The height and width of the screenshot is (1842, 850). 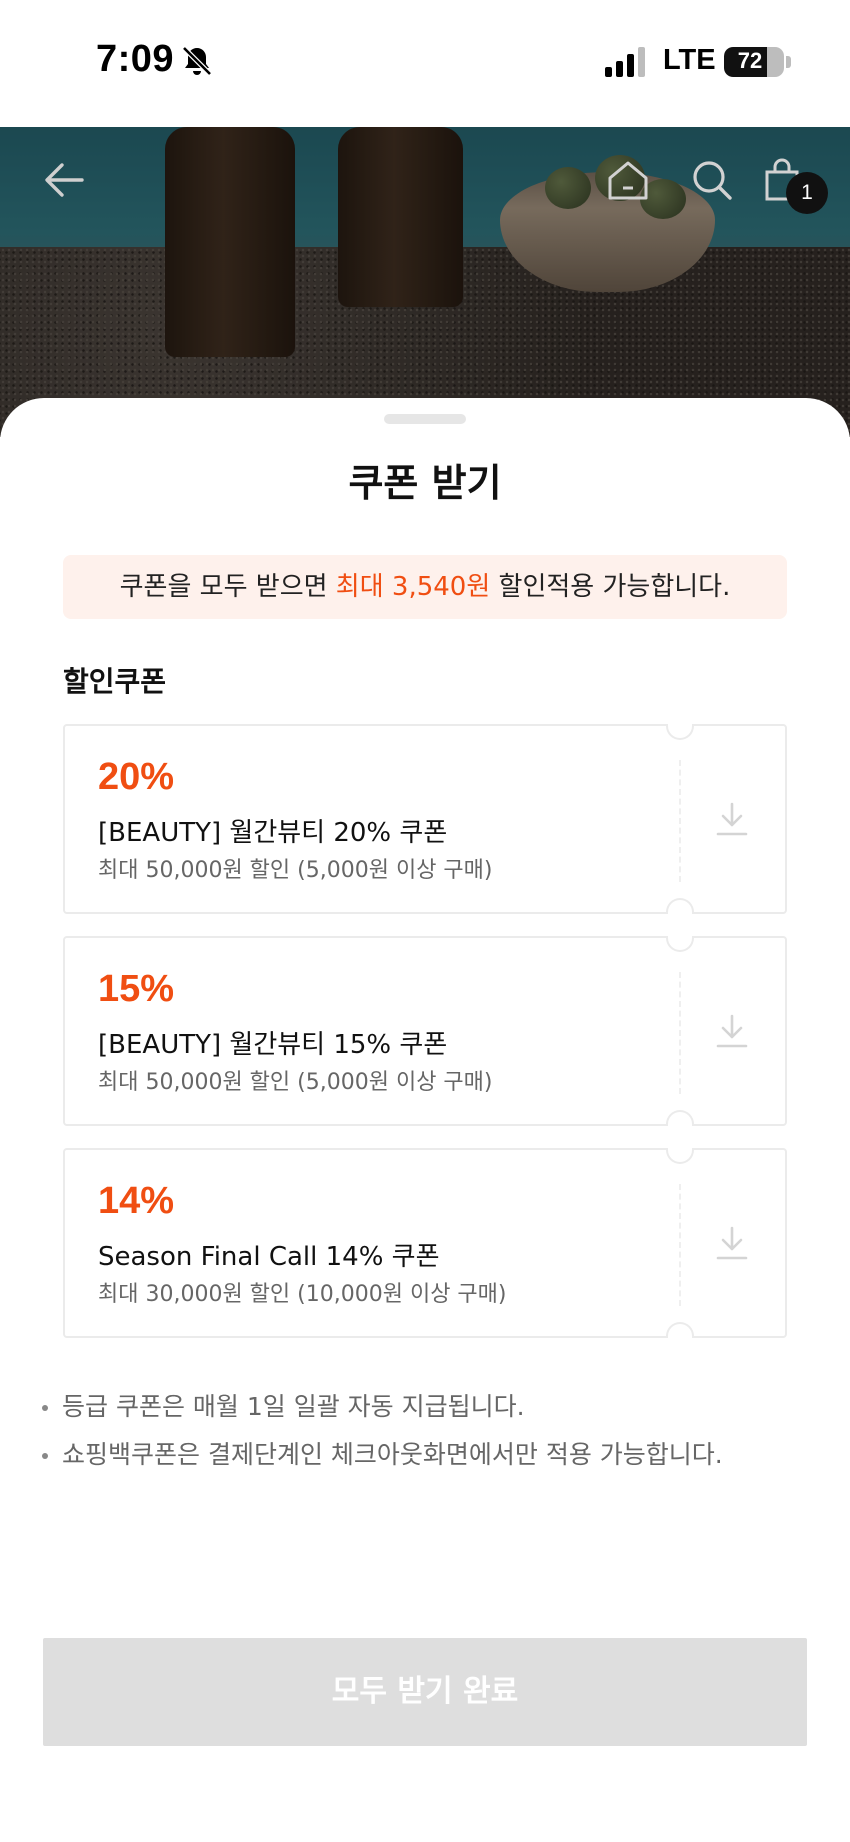 I want to click on coupon-condition: 최대 30,000원 할인 (10,000원 이상 구매), so click(x=302, y=1294).